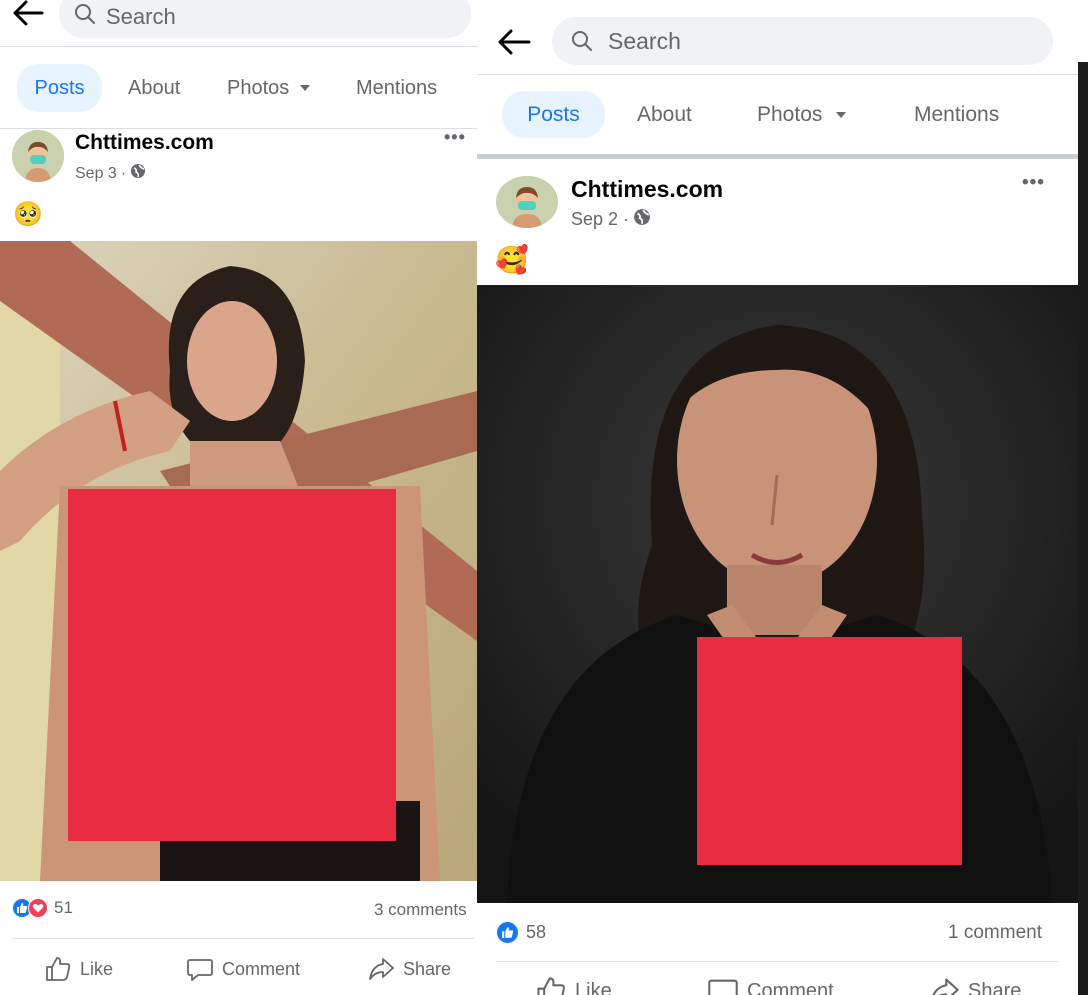 Image resolution: width=1088 pixels, height=995 pixels. What do you see at coordinates (594, 219) in the screenshot?
I see `post-date: Sep 2` at bounding box center [594, 219].